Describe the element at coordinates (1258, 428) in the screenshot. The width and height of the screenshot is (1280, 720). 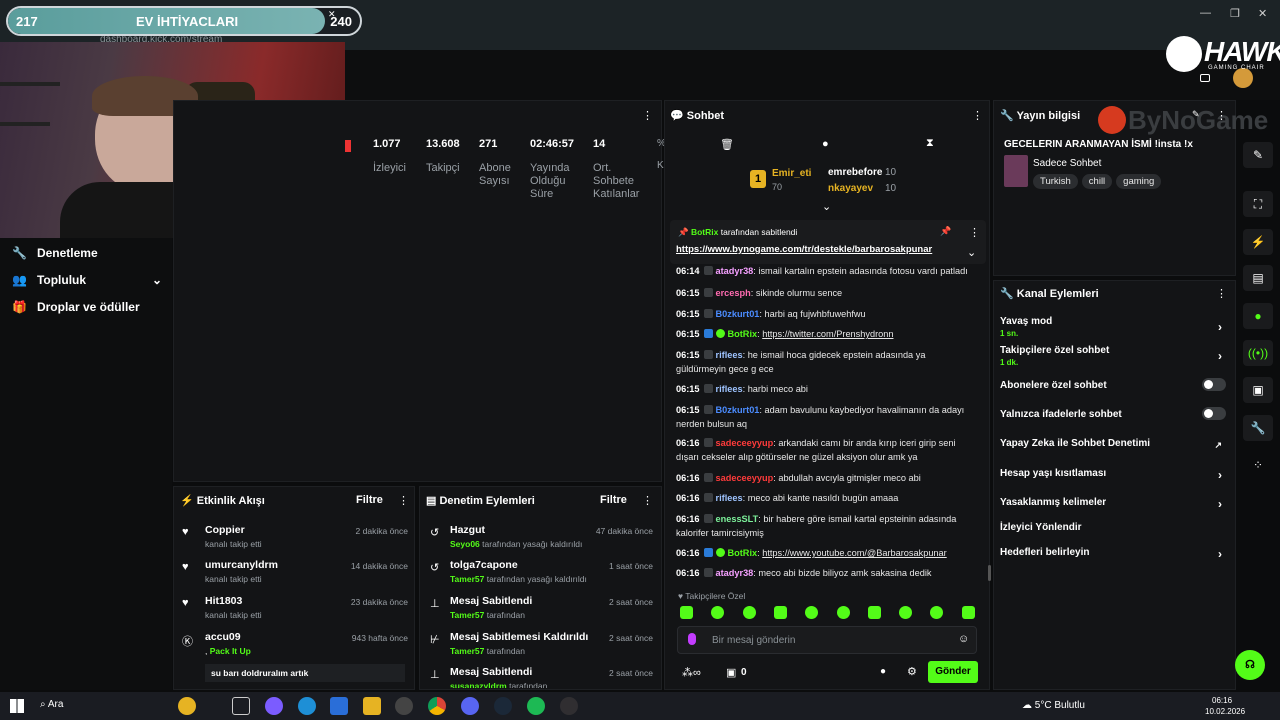
I see `rail-wrench-icon: 🔧` at that location.